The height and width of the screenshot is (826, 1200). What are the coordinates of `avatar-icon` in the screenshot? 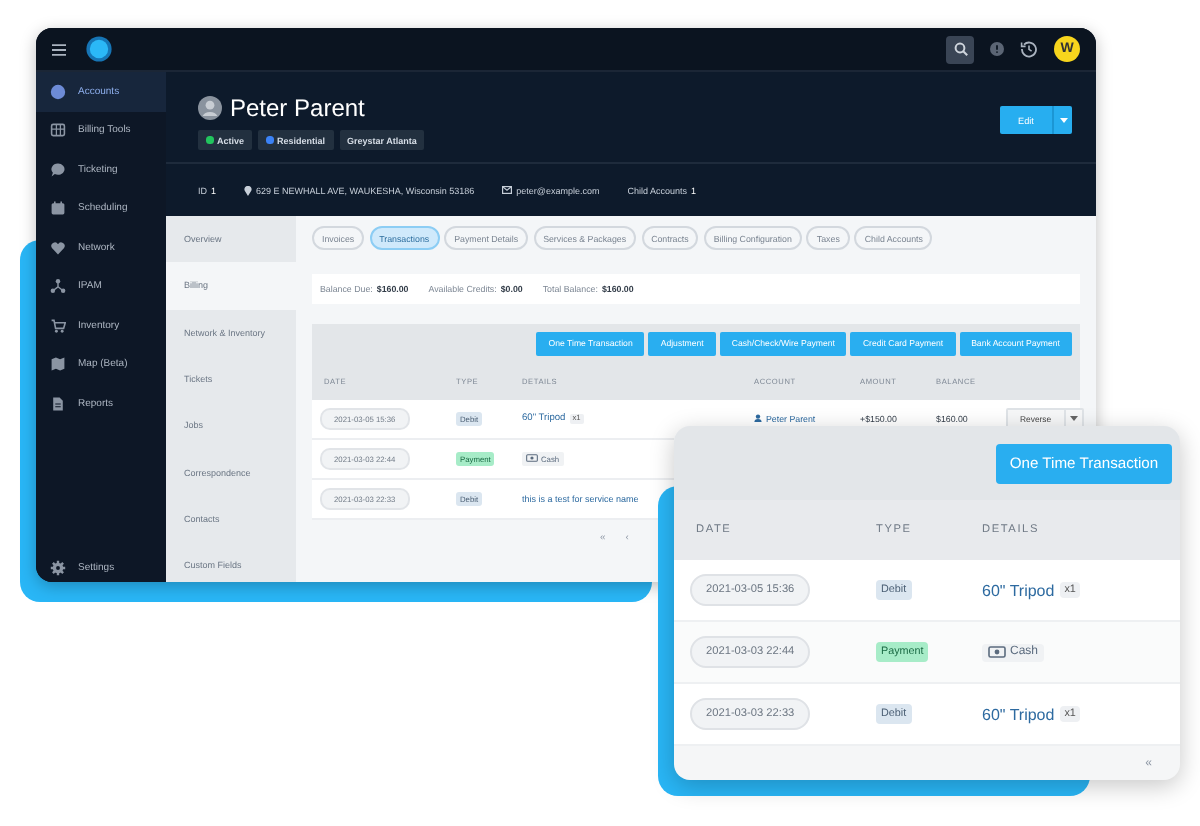 It's located at (210, 108).